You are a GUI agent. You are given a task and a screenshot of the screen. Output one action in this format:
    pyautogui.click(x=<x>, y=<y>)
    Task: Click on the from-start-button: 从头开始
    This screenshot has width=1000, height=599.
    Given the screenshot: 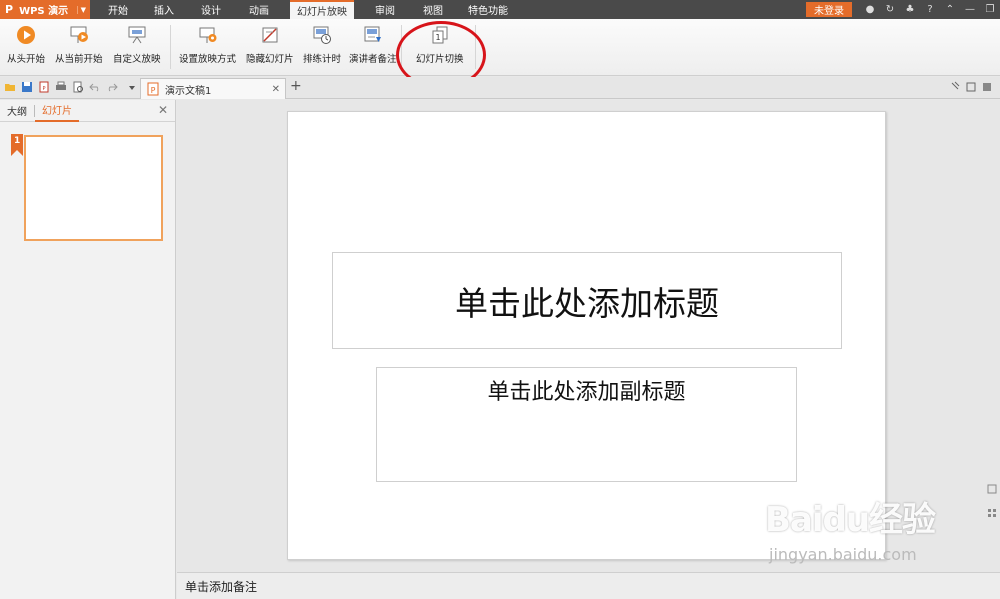 What is the action you would take?
    pyautogui.click(x=26, y=45)
    